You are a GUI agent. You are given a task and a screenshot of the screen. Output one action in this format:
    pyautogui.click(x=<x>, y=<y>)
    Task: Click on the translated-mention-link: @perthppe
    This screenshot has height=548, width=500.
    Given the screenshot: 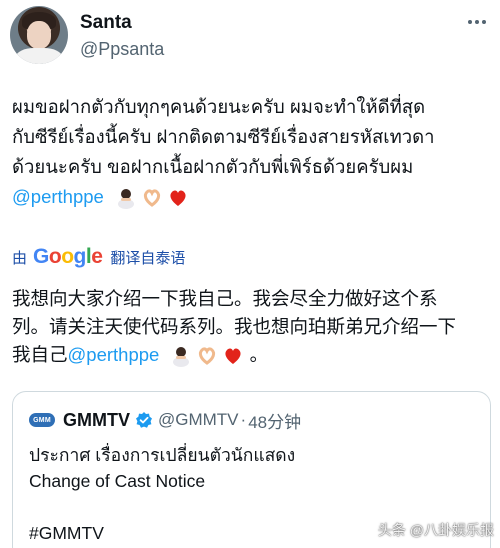 What is the action you would take?
    pyautogui.click(x=114, y=354)
    